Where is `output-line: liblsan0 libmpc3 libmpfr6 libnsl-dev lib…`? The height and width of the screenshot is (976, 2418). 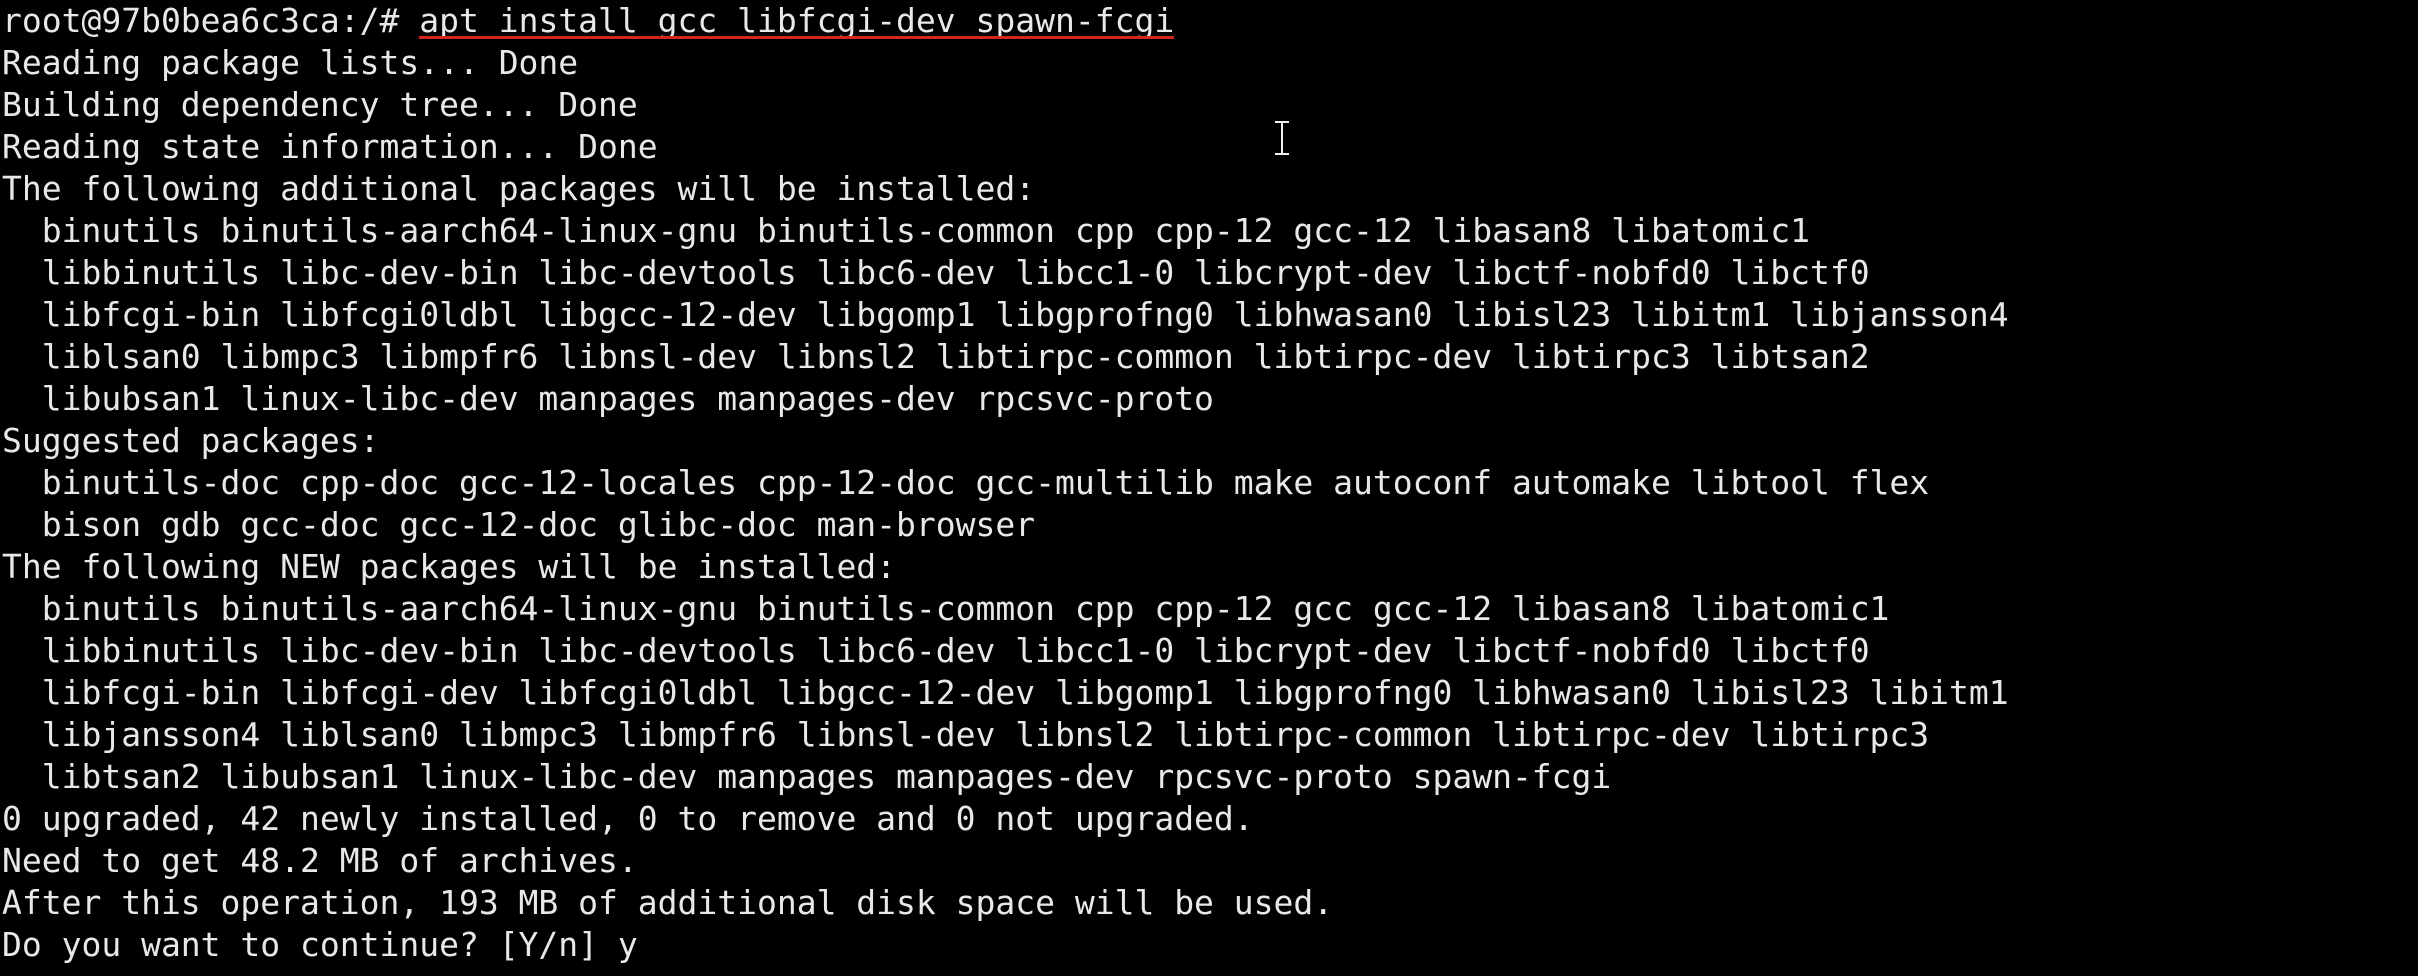
output-line: liblsan0 libmpc3 libmpfr6 libnsl-dev lib… is located at coordinates (936, 356).